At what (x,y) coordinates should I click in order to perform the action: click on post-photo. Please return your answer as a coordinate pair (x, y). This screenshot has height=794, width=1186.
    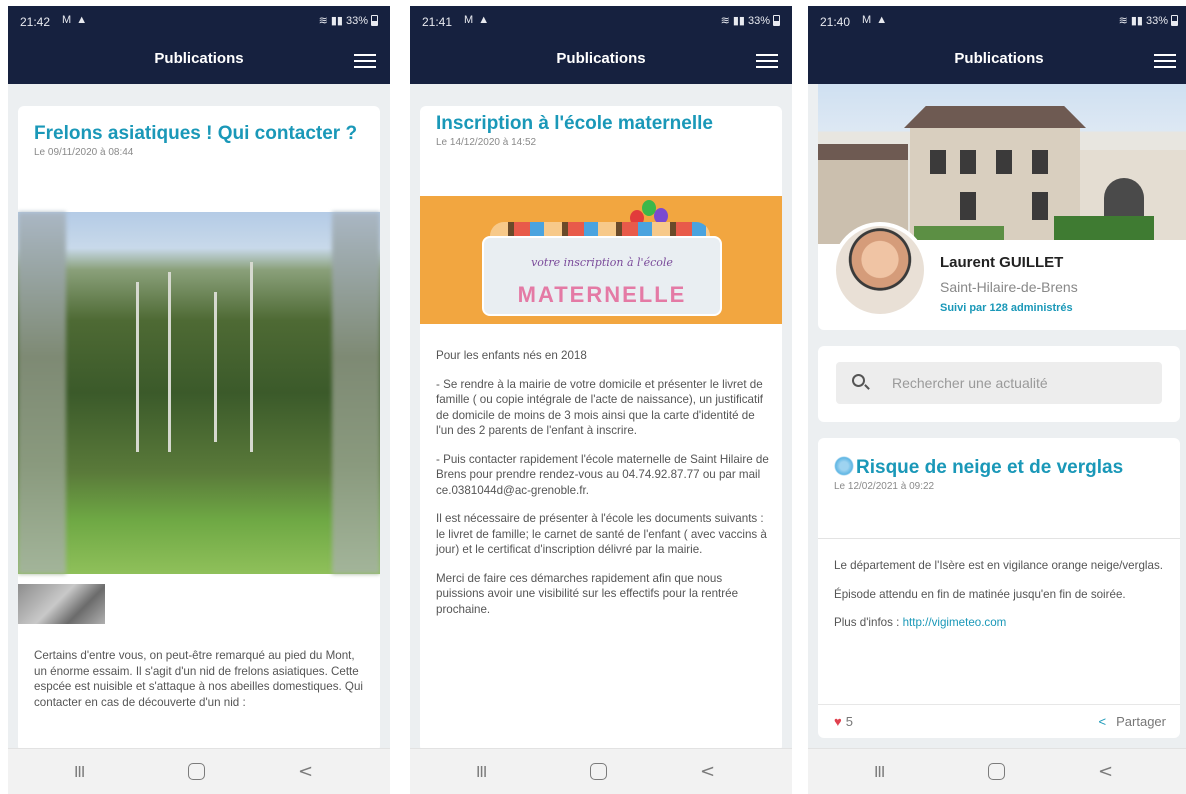
    Looking at the image, I should click on (199, 393).